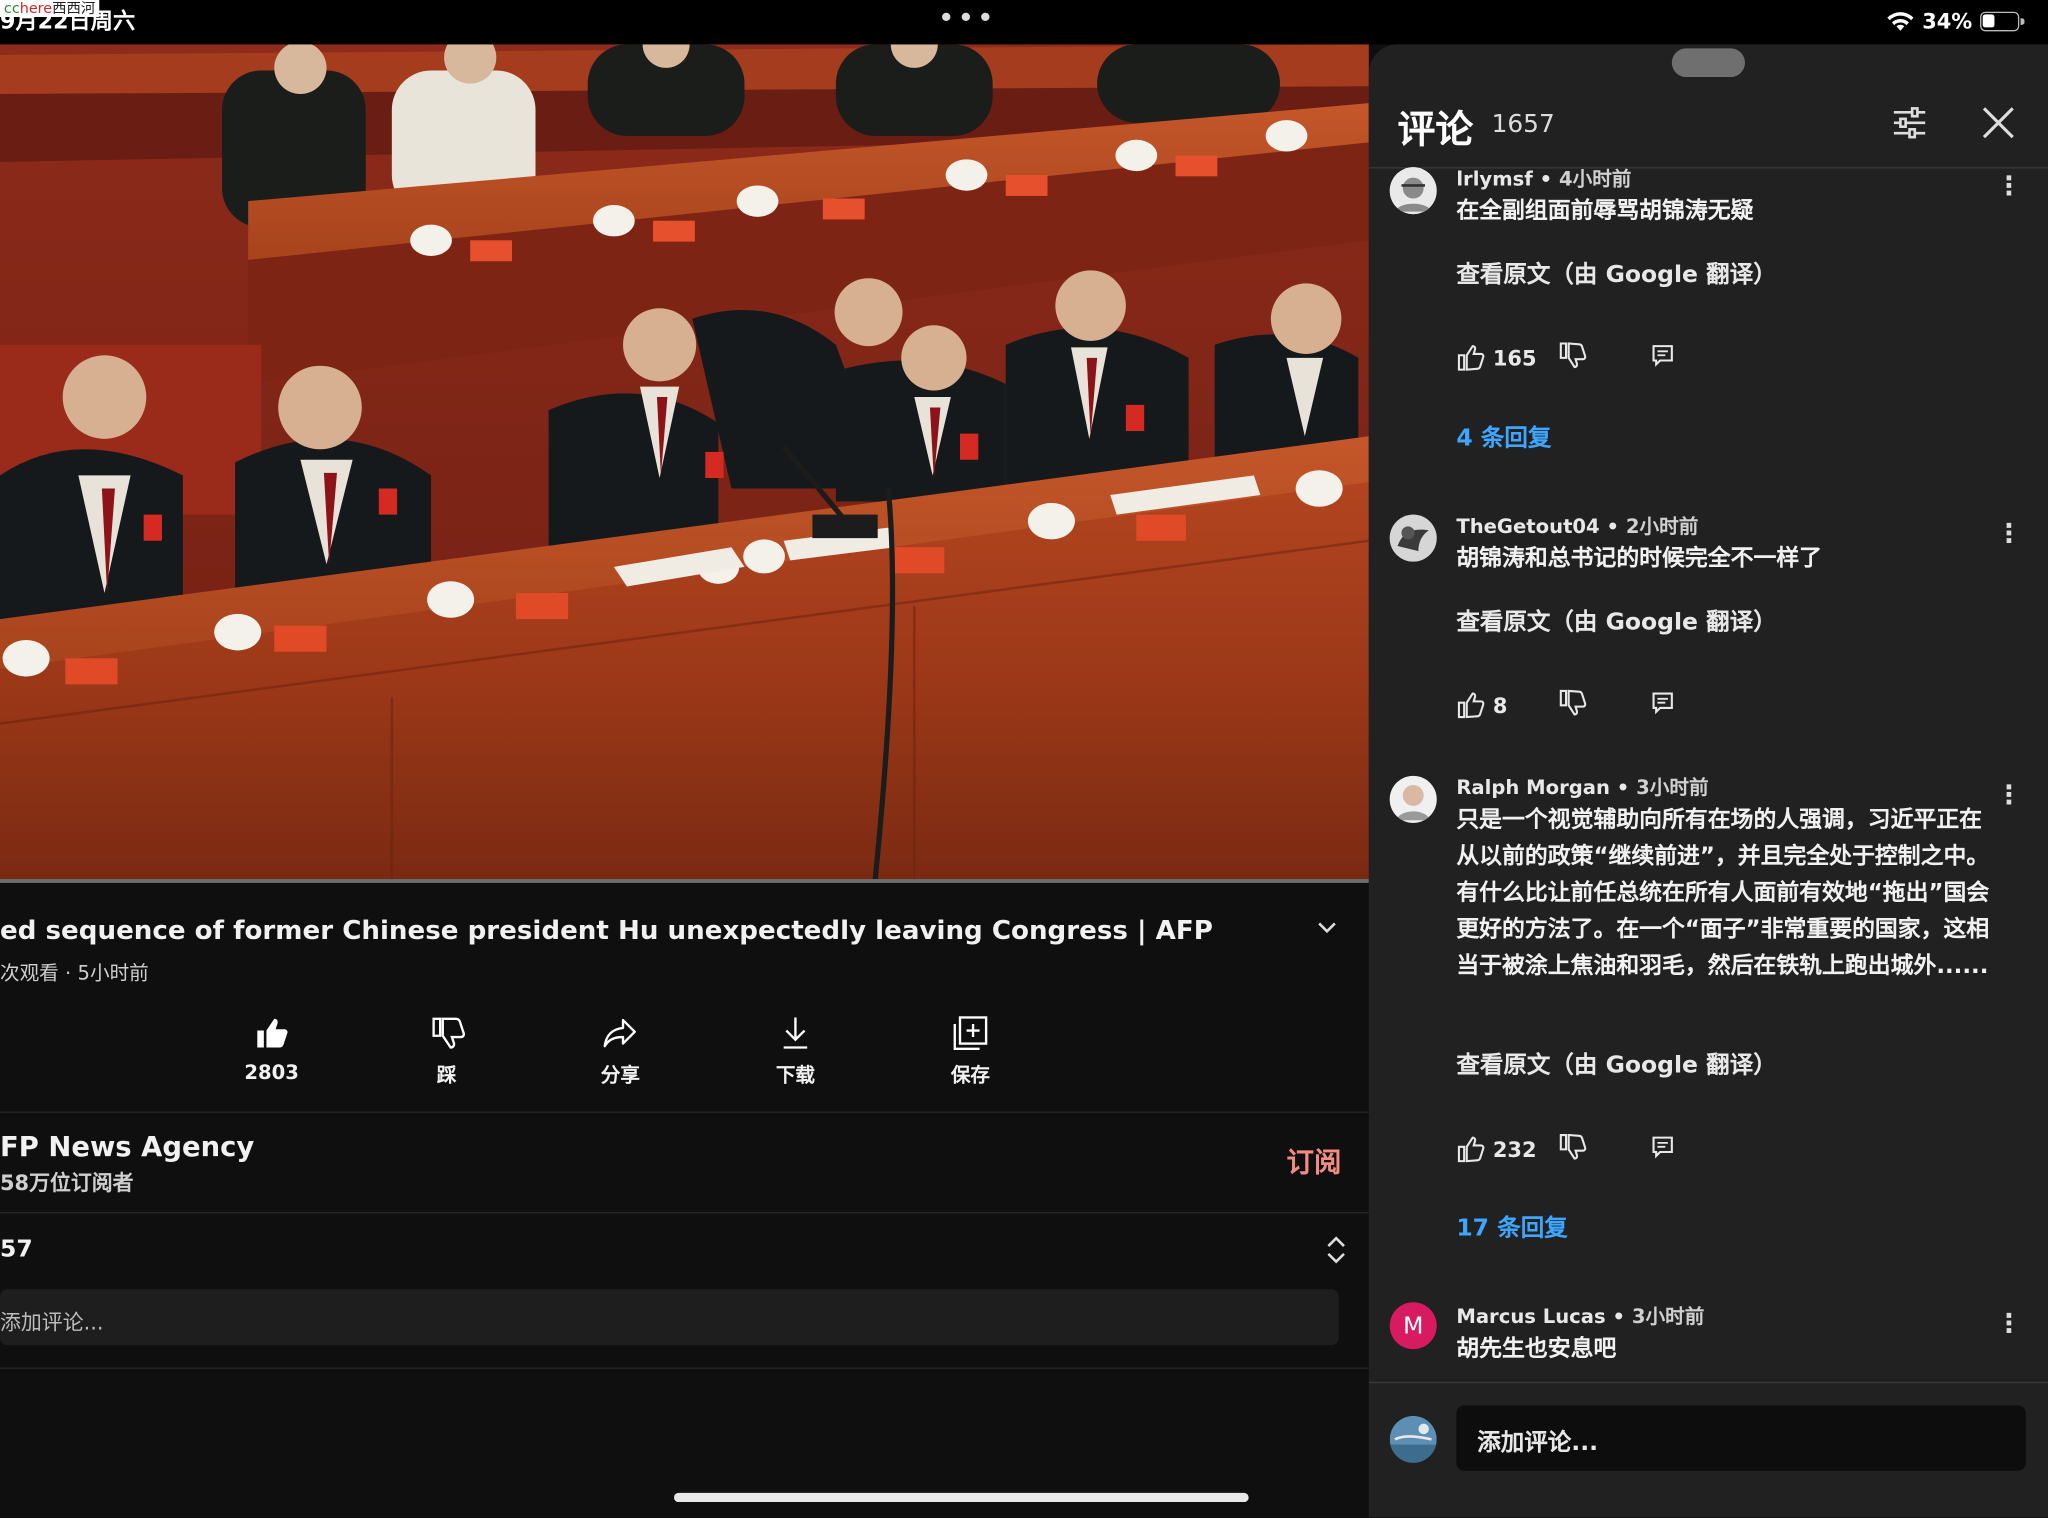 The width and height of the screenshot is (2048, 1518). Describe the element at coordinates (1533, 788) in the screenshot. I see `comment-author: Ralph Morgan` at that location.